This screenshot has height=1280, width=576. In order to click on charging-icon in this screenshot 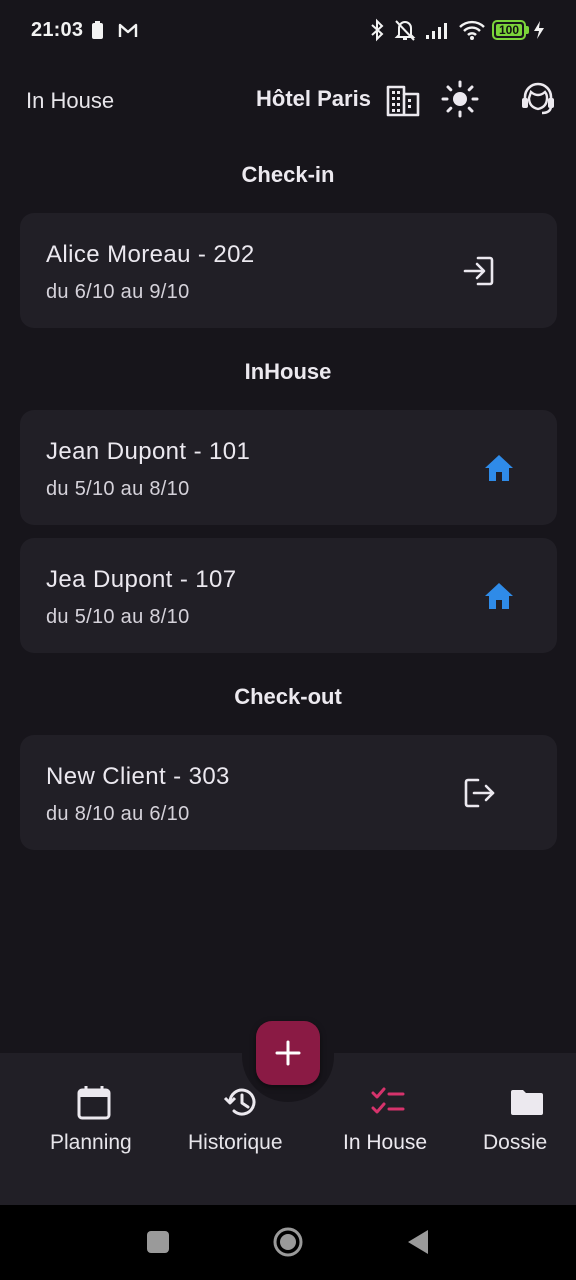, I will do `click(539, 30)`.